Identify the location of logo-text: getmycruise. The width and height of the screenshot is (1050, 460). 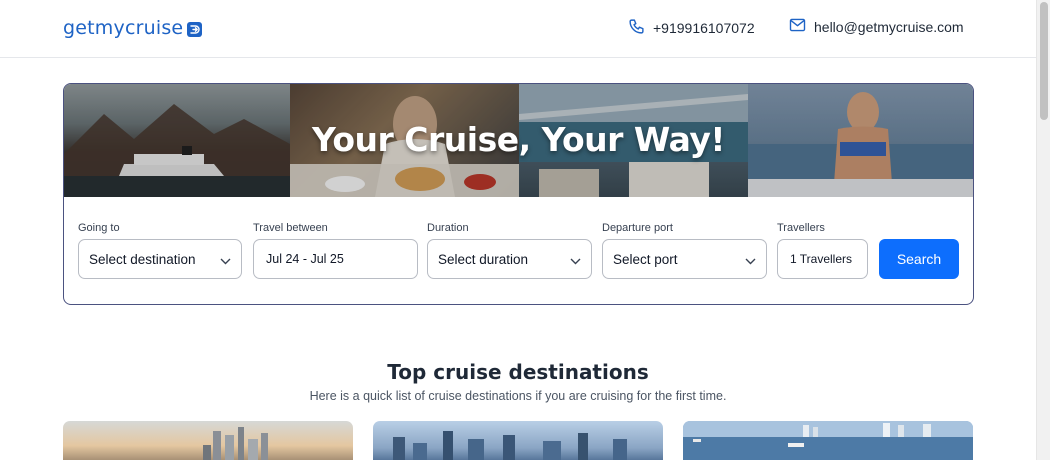
(123, 28).